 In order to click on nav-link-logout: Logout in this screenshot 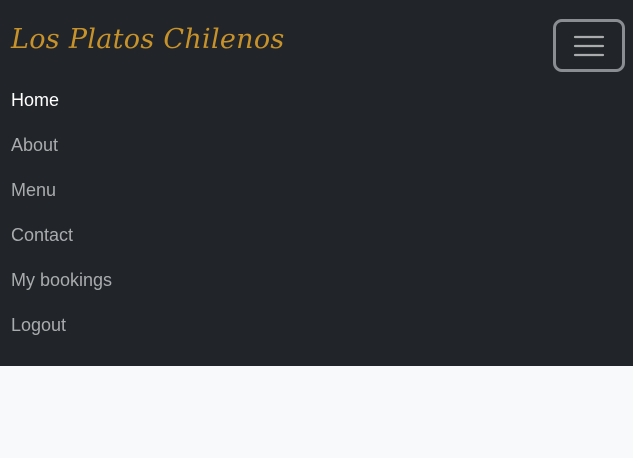, I will do `click(56, 325)`.